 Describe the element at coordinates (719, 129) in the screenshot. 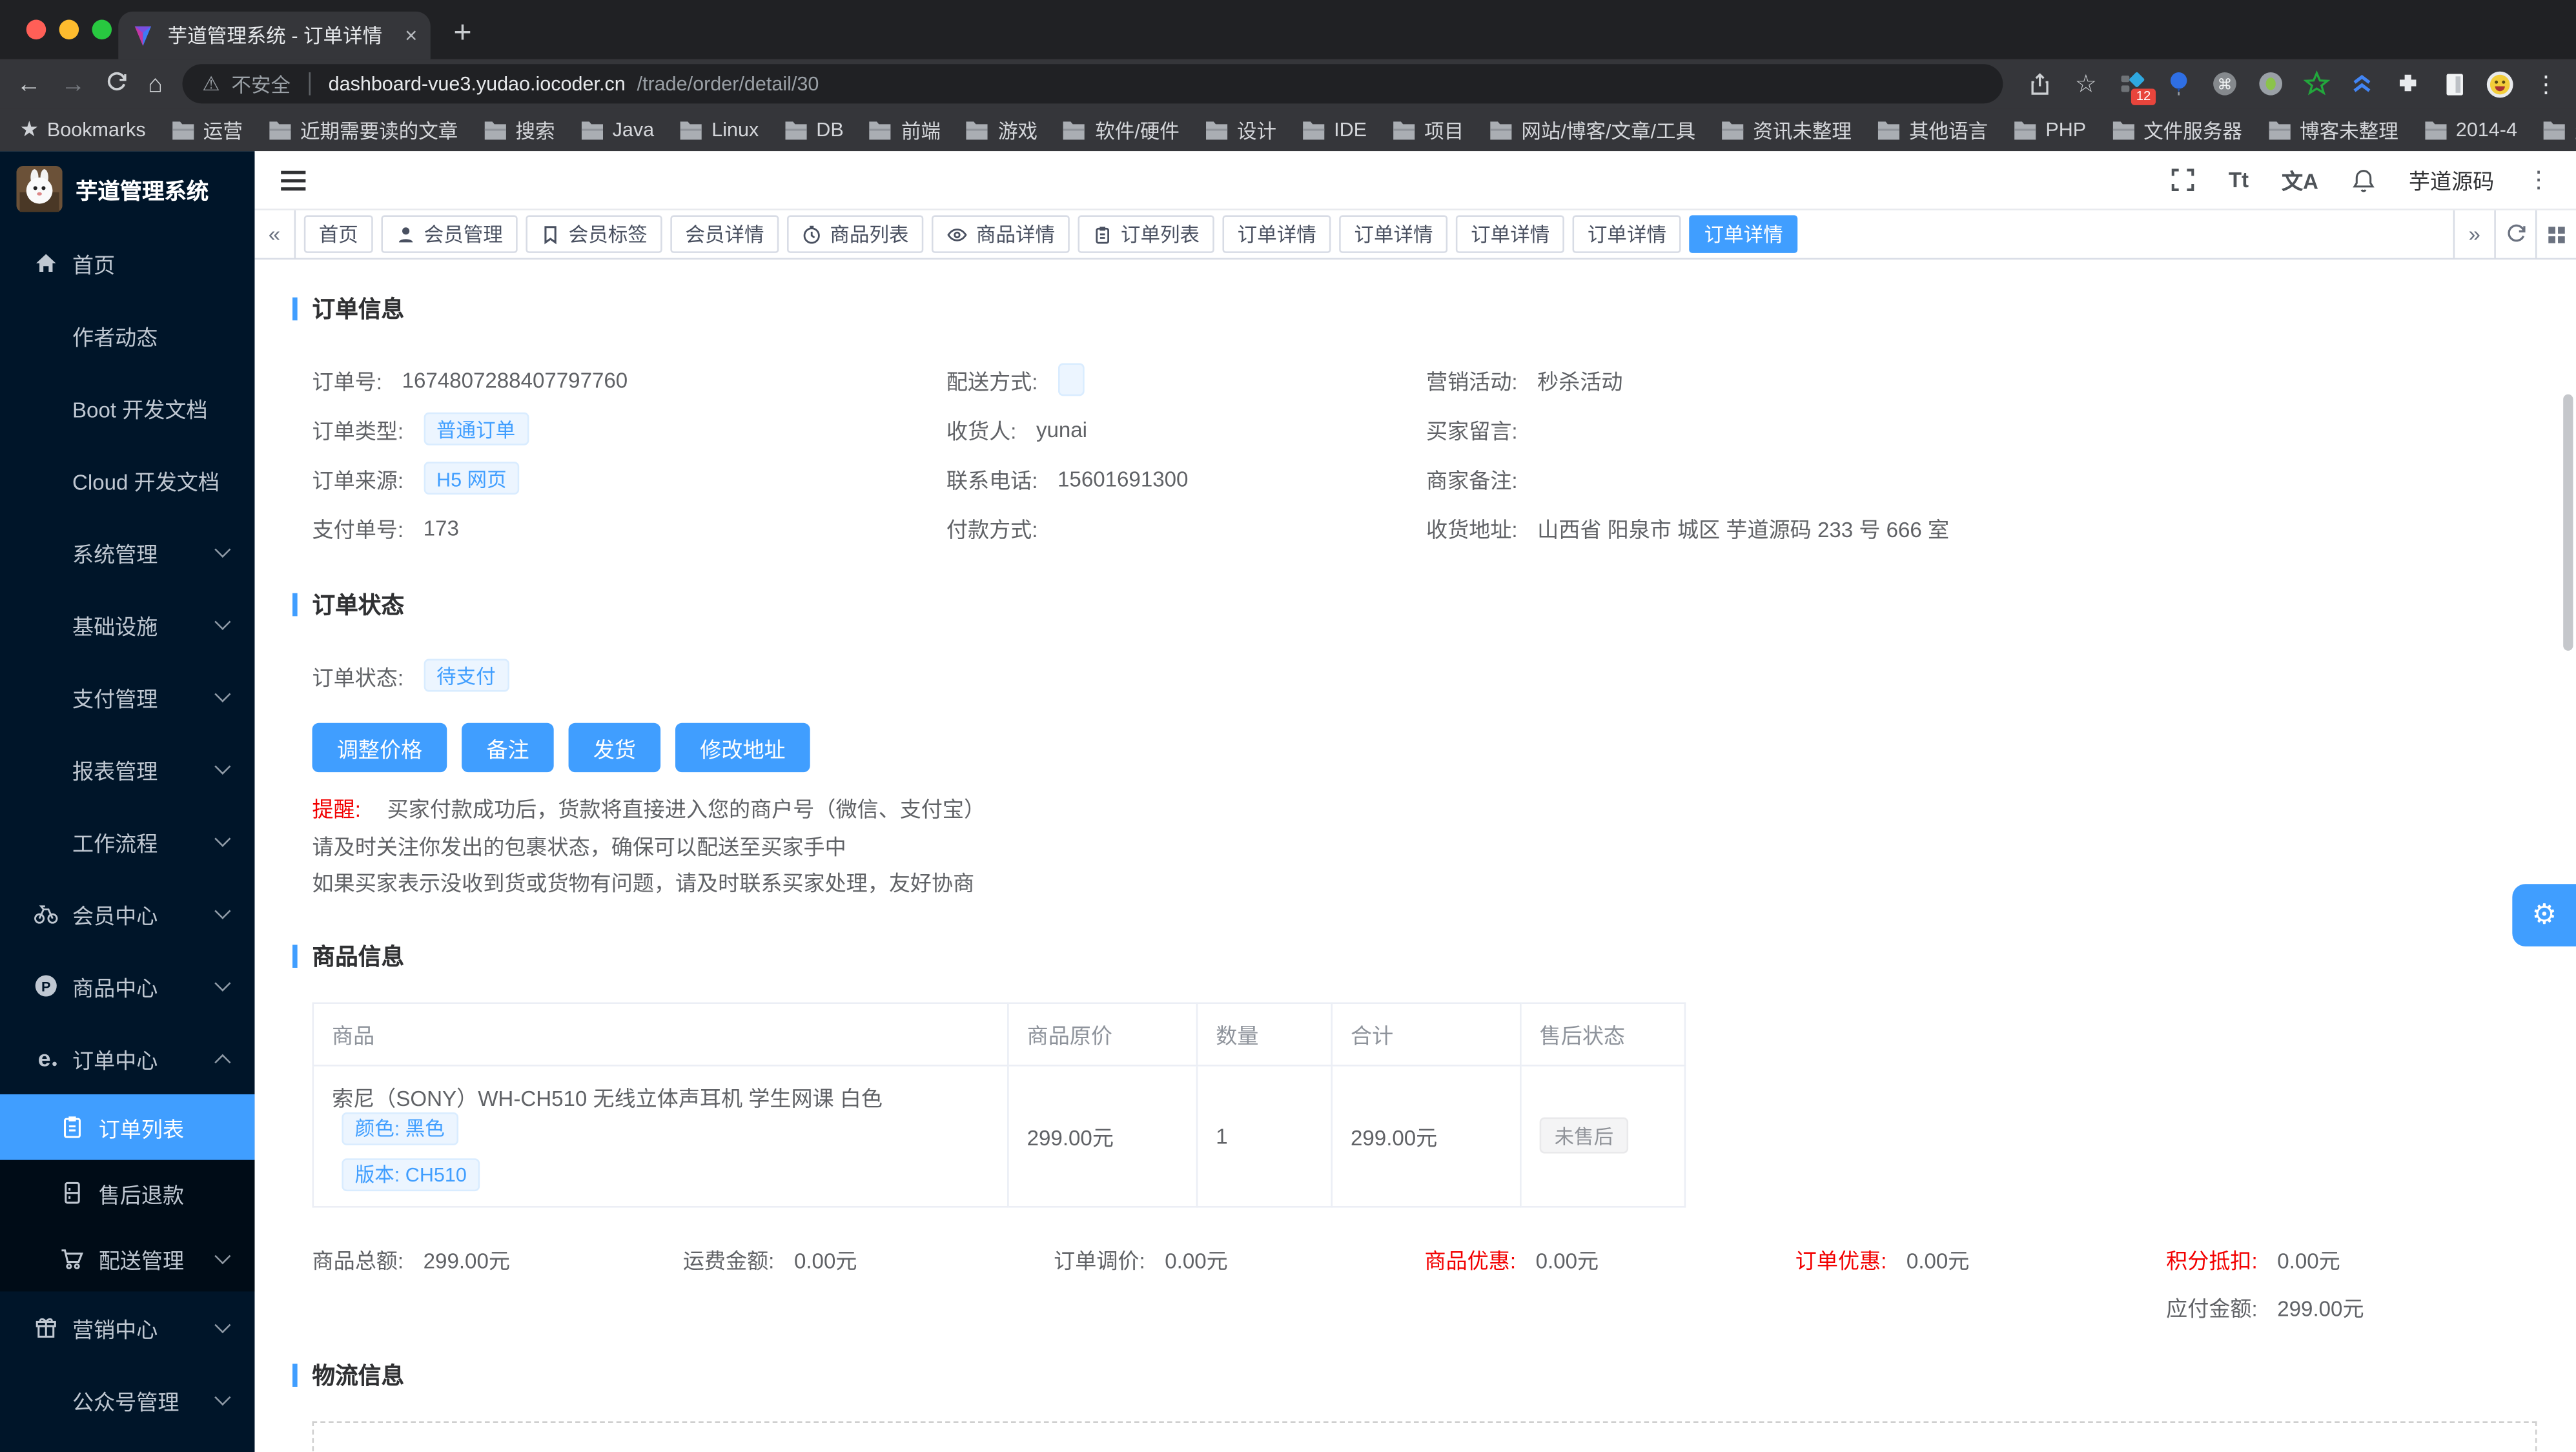

I see `bookmark-item: Linux` at that location.